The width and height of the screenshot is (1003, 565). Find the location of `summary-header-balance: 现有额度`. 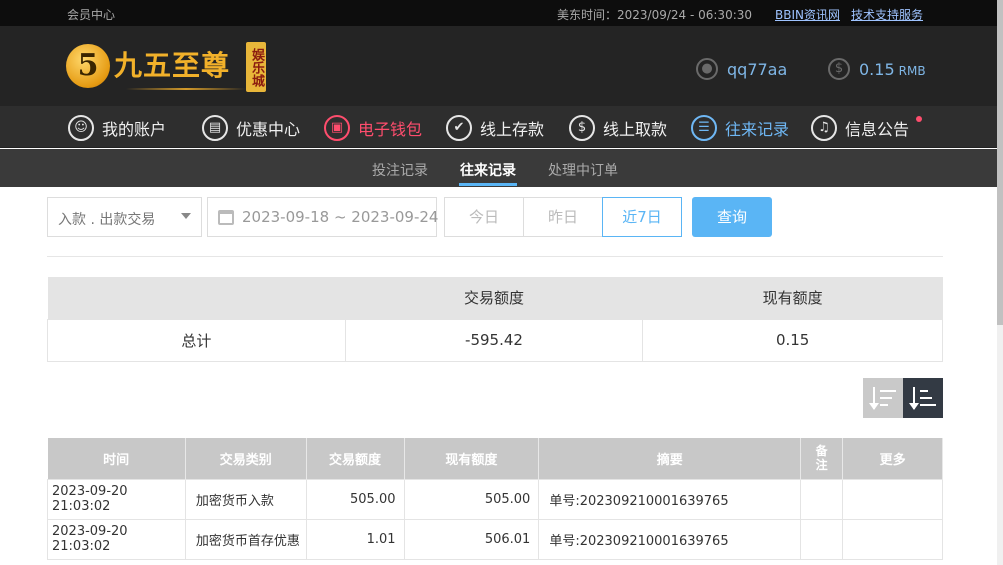

summary-header-balance: 现有额度 is located at coordinates (792, 298).